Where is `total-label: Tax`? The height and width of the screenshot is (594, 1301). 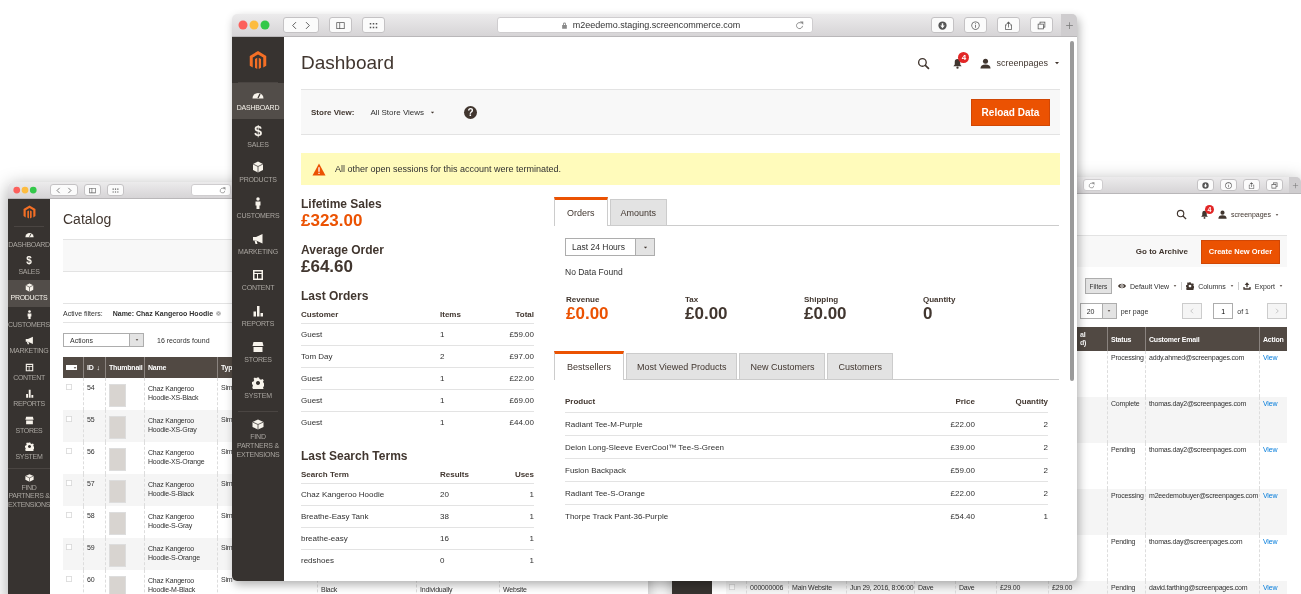 total-label: Tax is located at coordinates (692, 299).